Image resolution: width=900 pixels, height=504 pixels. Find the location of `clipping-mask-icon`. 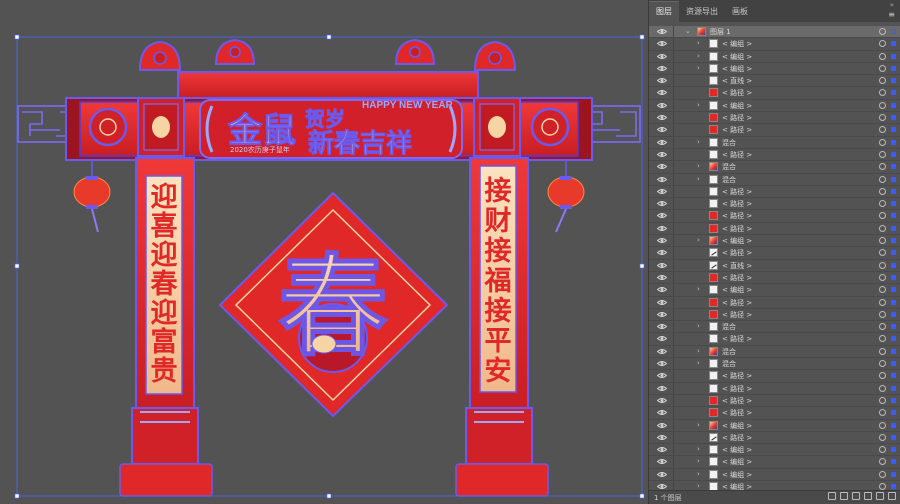

clipping-mask-icon is located at coordinates (856, 496).